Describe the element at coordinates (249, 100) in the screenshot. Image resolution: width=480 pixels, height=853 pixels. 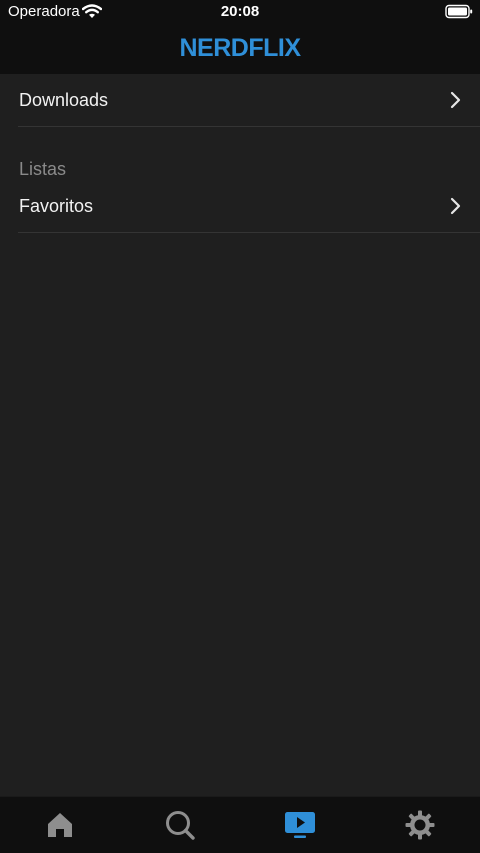
I see `downloads-row: Downloads` at that location.